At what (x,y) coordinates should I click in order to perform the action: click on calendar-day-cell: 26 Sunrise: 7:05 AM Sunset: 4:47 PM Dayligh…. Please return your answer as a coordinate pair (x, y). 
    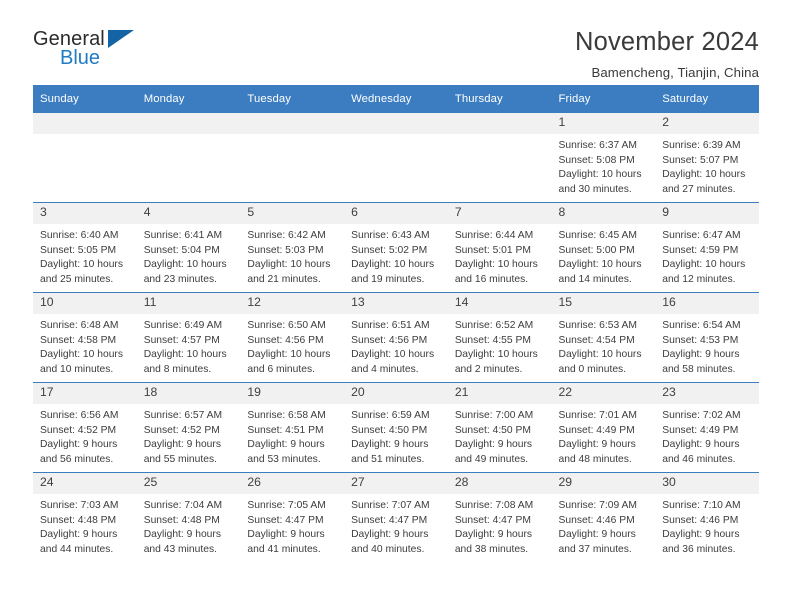
    Looking at the image, I should click on (292, 517).